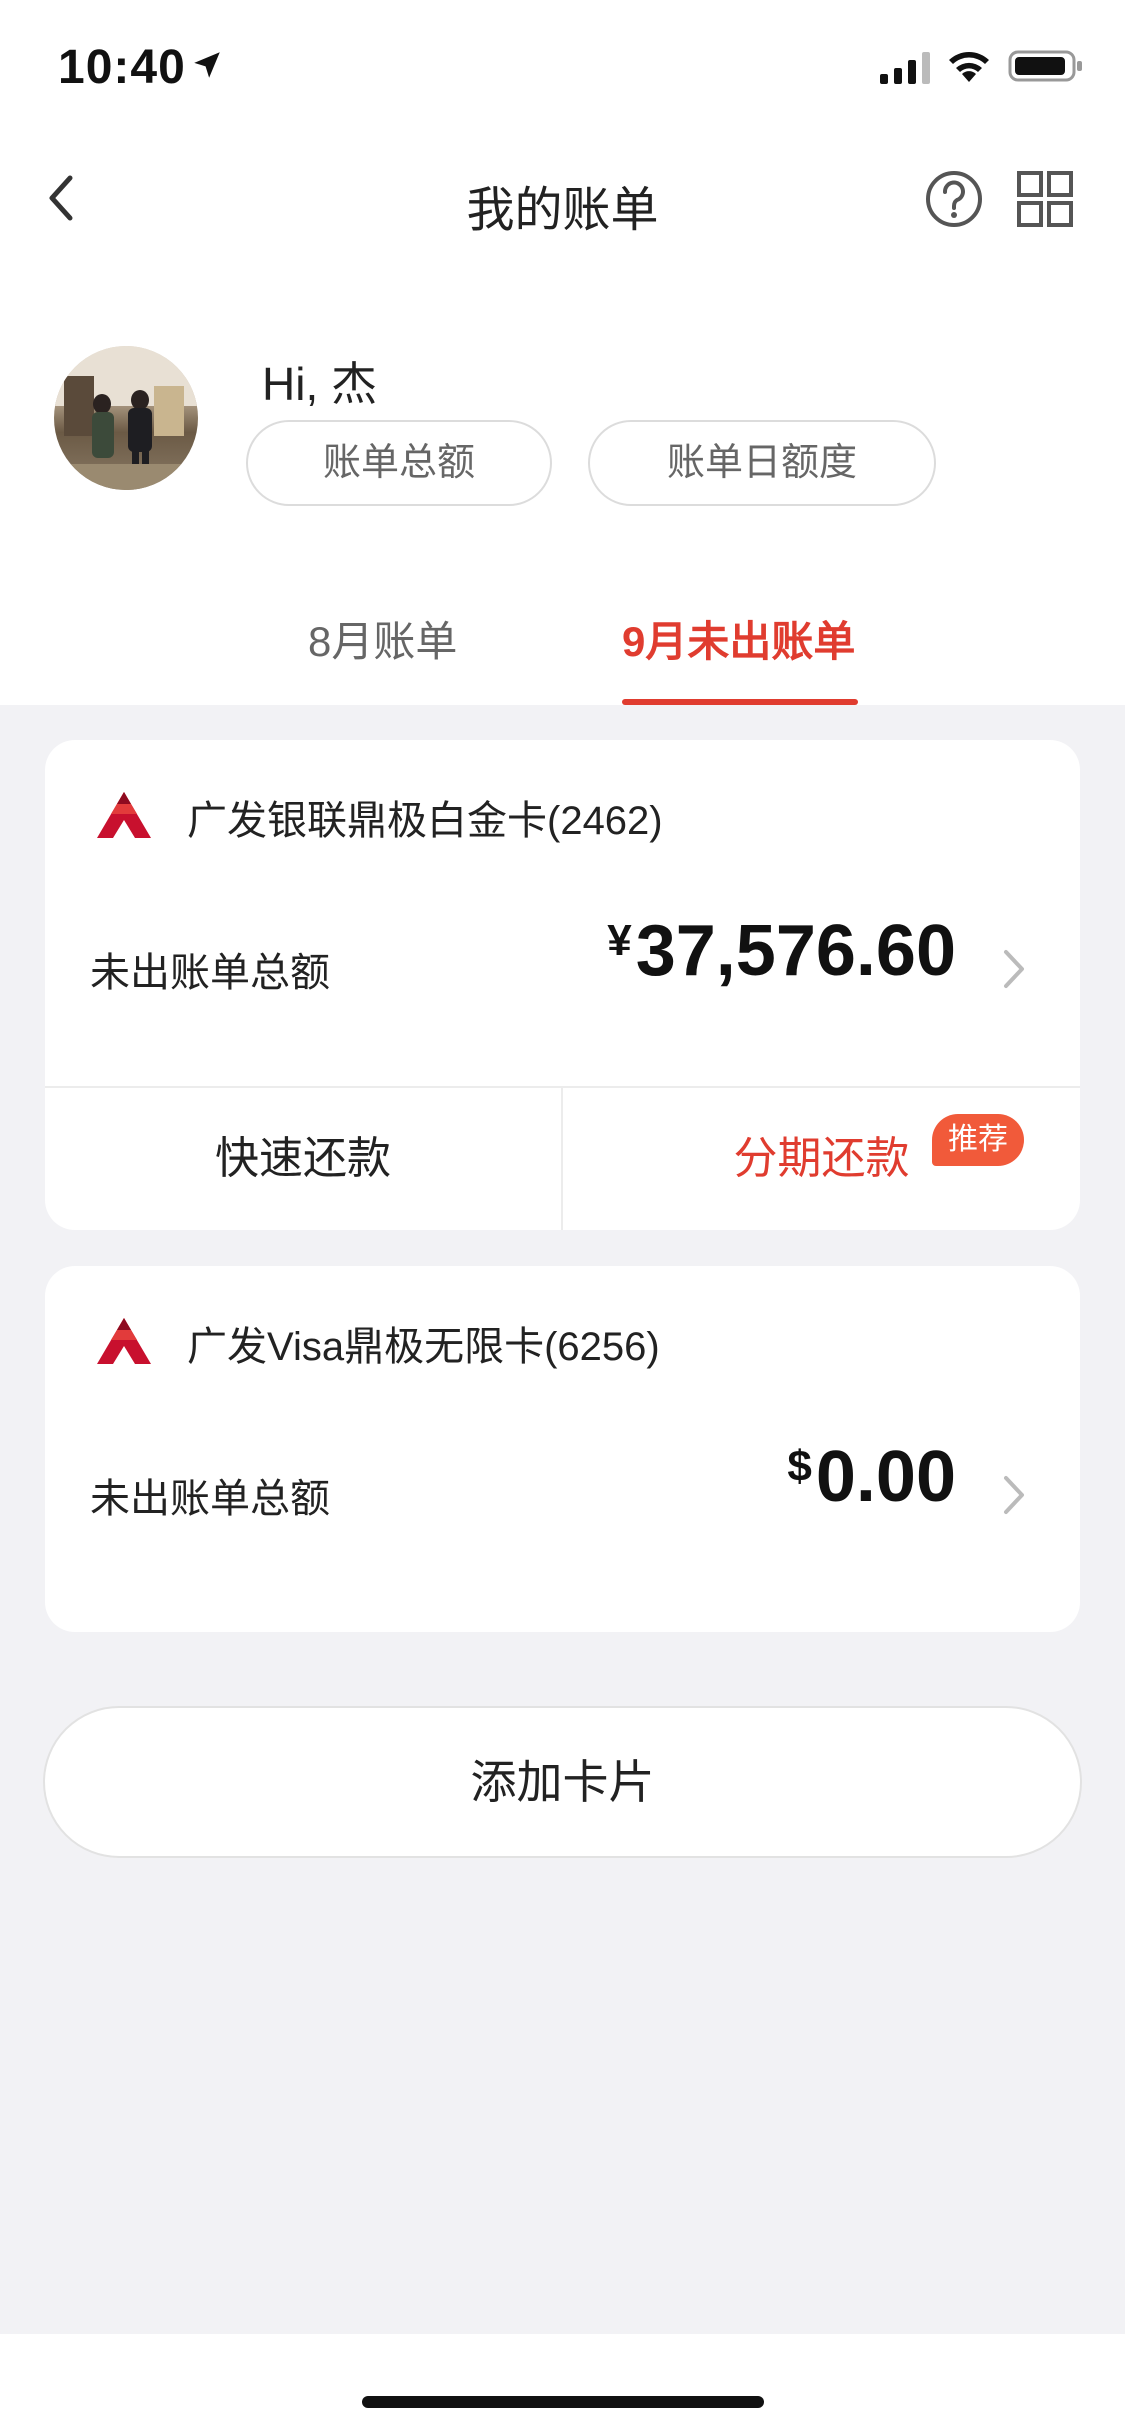 Image resolution: width=1125 pixels, height=2436 pixels. What do you see at coordinates (122, 67) in the screenshot?
I see `status-time: 10:40` at bounding box center [122, 67].